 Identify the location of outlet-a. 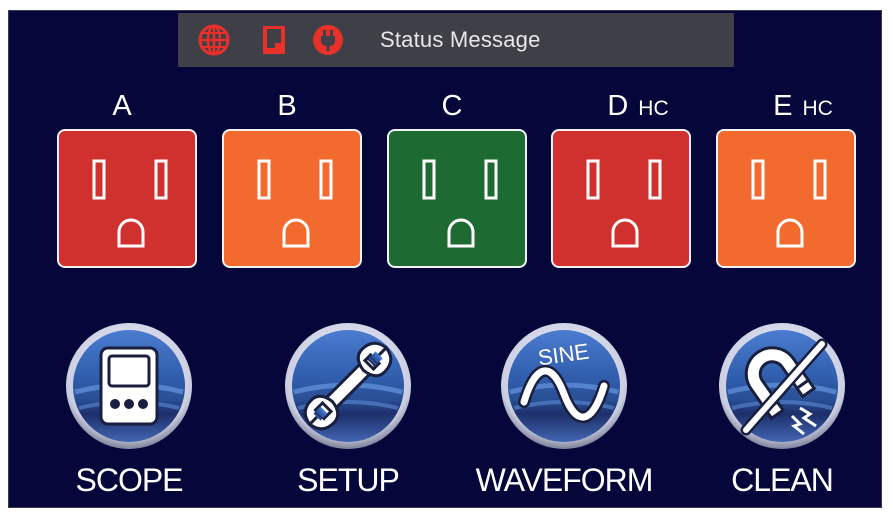
(127, 198).